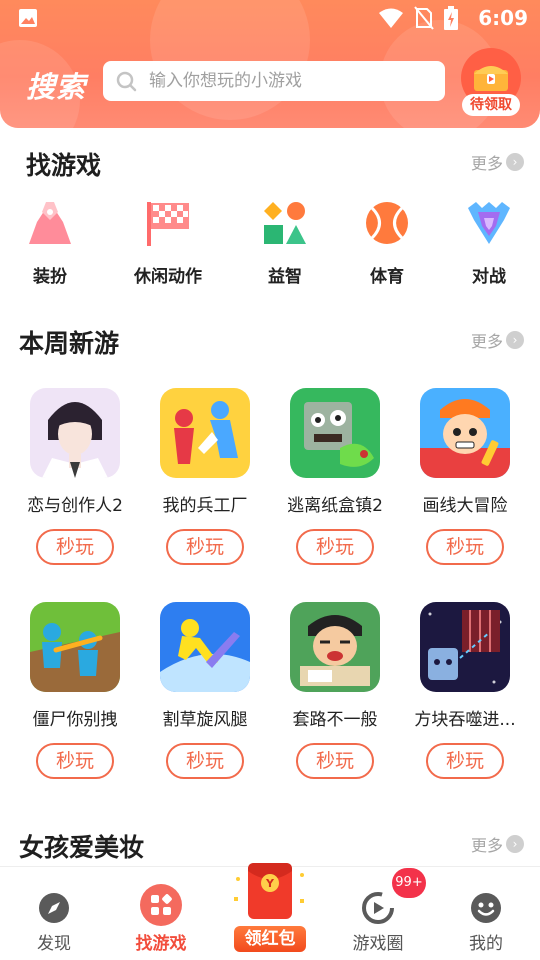  What do you see at coordinates (270, 18) in the screenshot?
I see `status-bar: 6:09` at bounding box center [270, 18].